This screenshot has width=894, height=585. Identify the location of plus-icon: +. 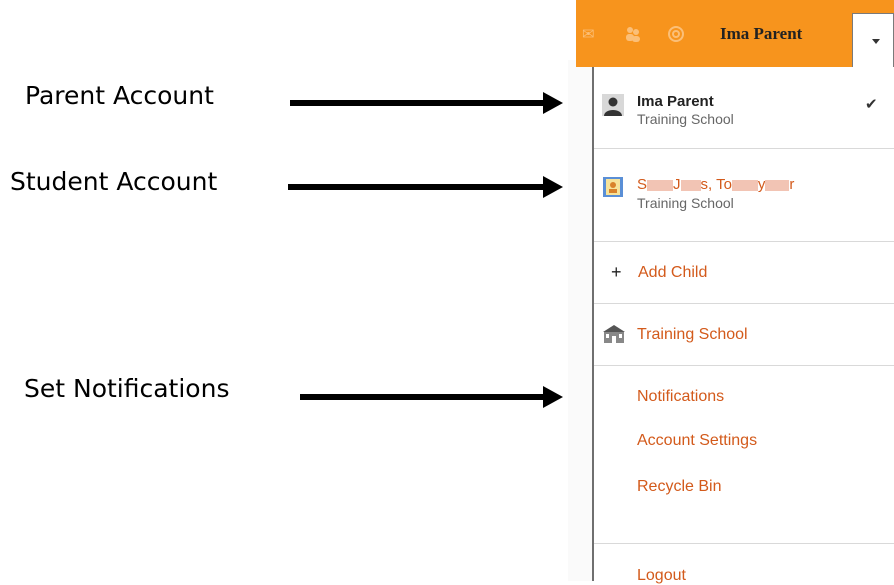
(616, 272).